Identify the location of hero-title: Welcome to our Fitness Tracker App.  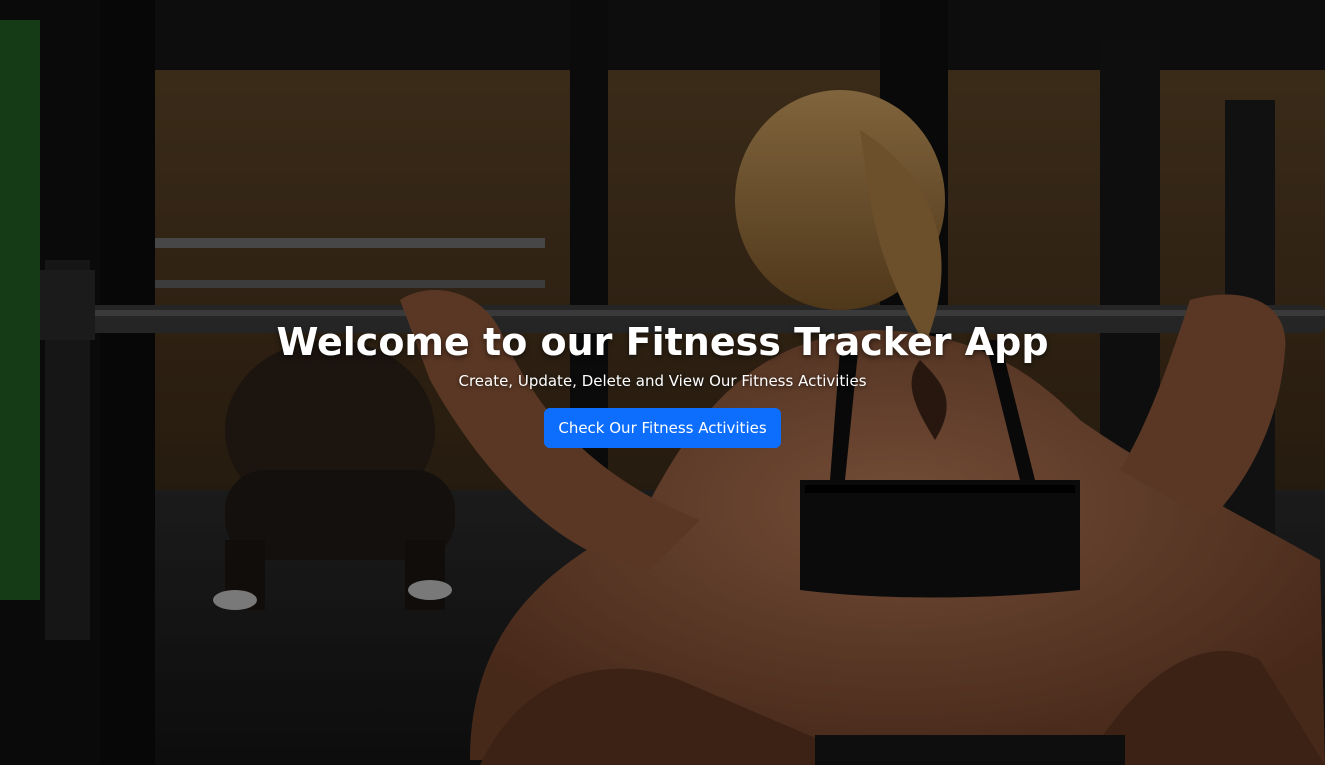
(662, 342).